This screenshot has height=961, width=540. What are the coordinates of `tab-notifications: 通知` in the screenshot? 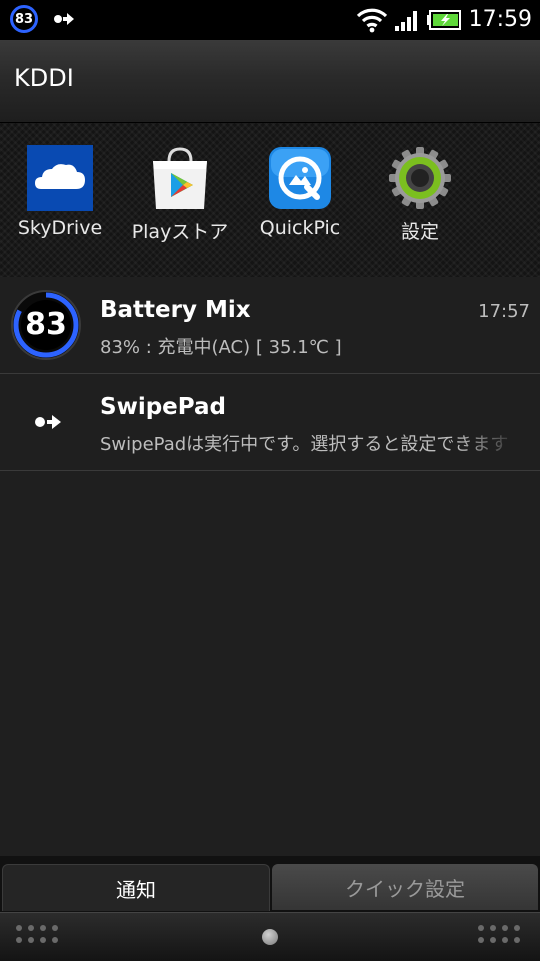 It's located at (136, 887).